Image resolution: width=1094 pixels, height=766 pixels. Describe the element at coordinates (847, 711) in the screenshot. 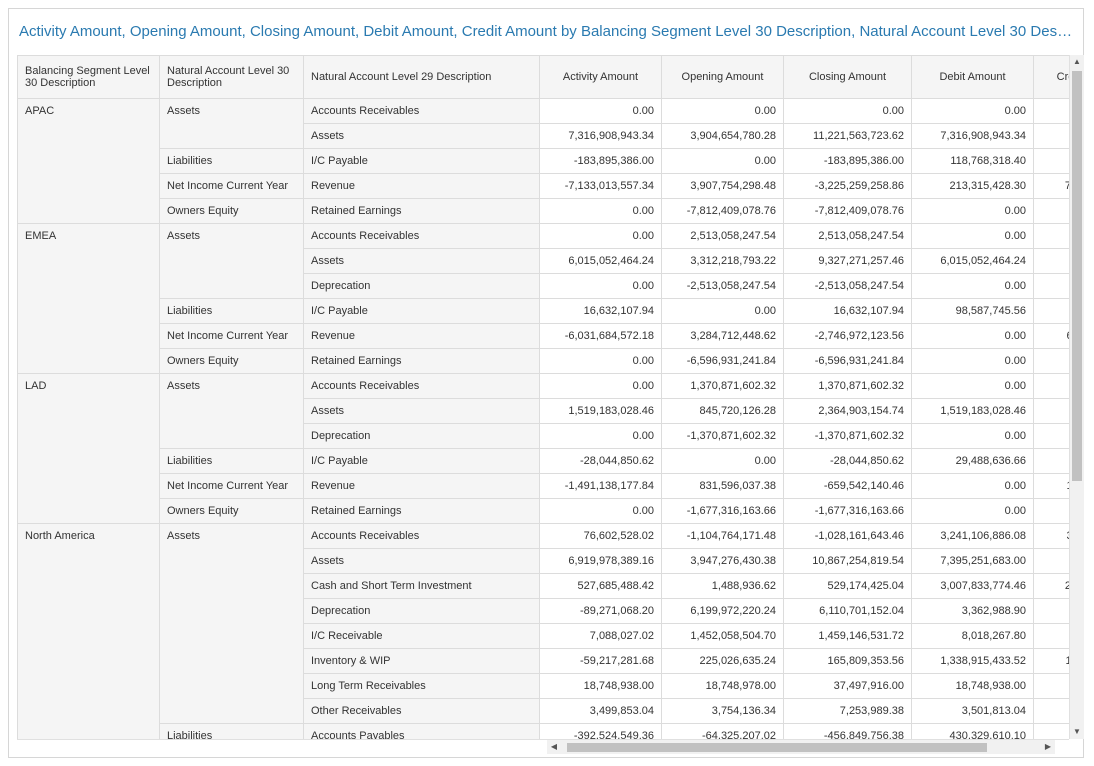

I see `closing-amount-cell: 7,253,989.38` at that location.